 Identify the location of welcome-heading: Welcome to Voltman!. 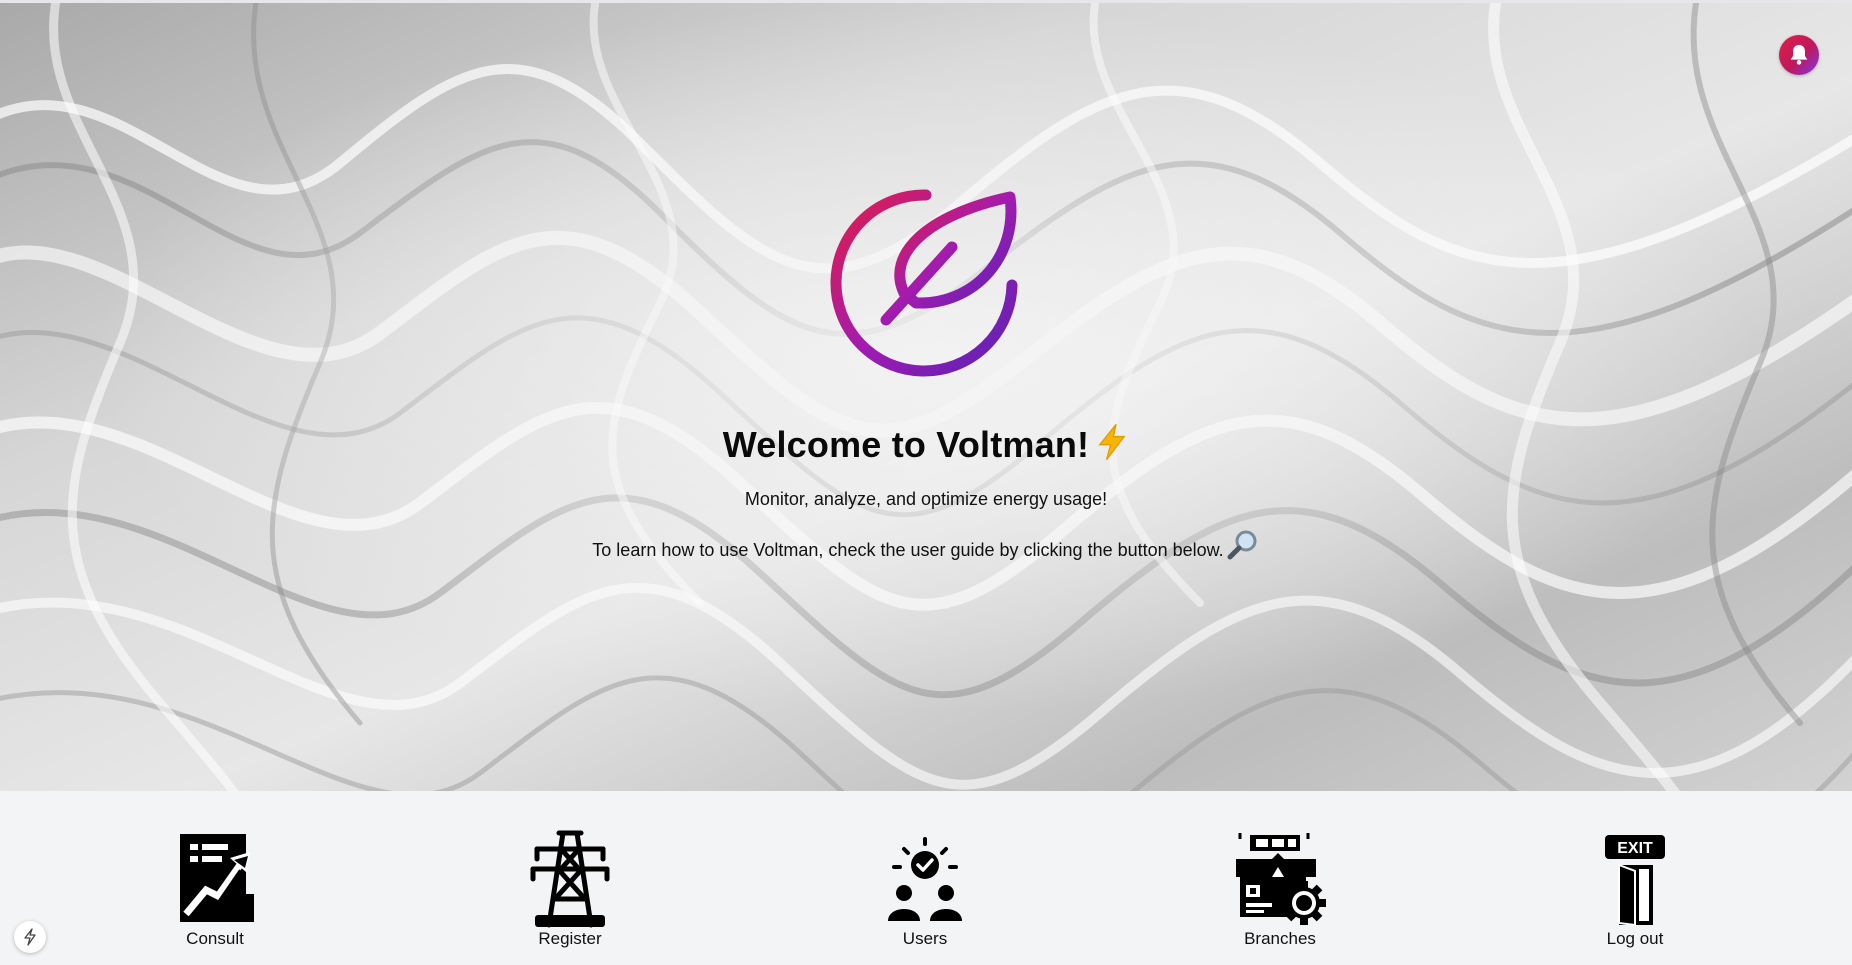
(926, 446).